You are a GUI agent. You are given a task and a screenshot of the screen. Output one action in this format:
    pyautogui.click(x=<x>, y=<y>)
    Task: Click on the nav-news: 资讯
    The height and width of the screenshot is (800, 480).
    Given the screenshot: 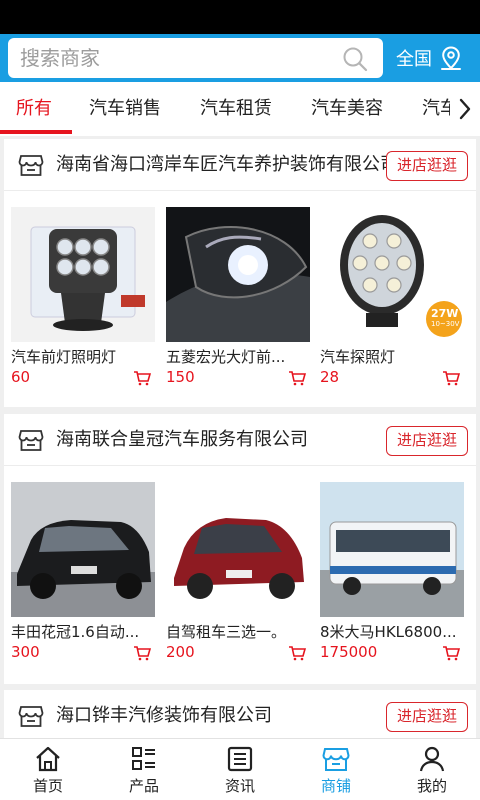 What is the action you would take?
    pyautogui.click(x=240, y=769)
    